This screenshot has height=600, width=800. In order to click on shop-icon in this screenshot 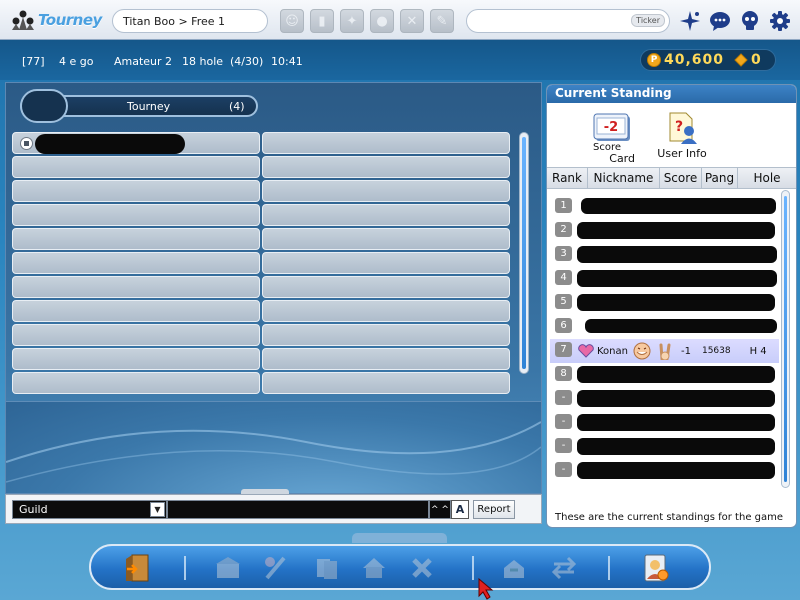, I will do `click(228, 568)`.